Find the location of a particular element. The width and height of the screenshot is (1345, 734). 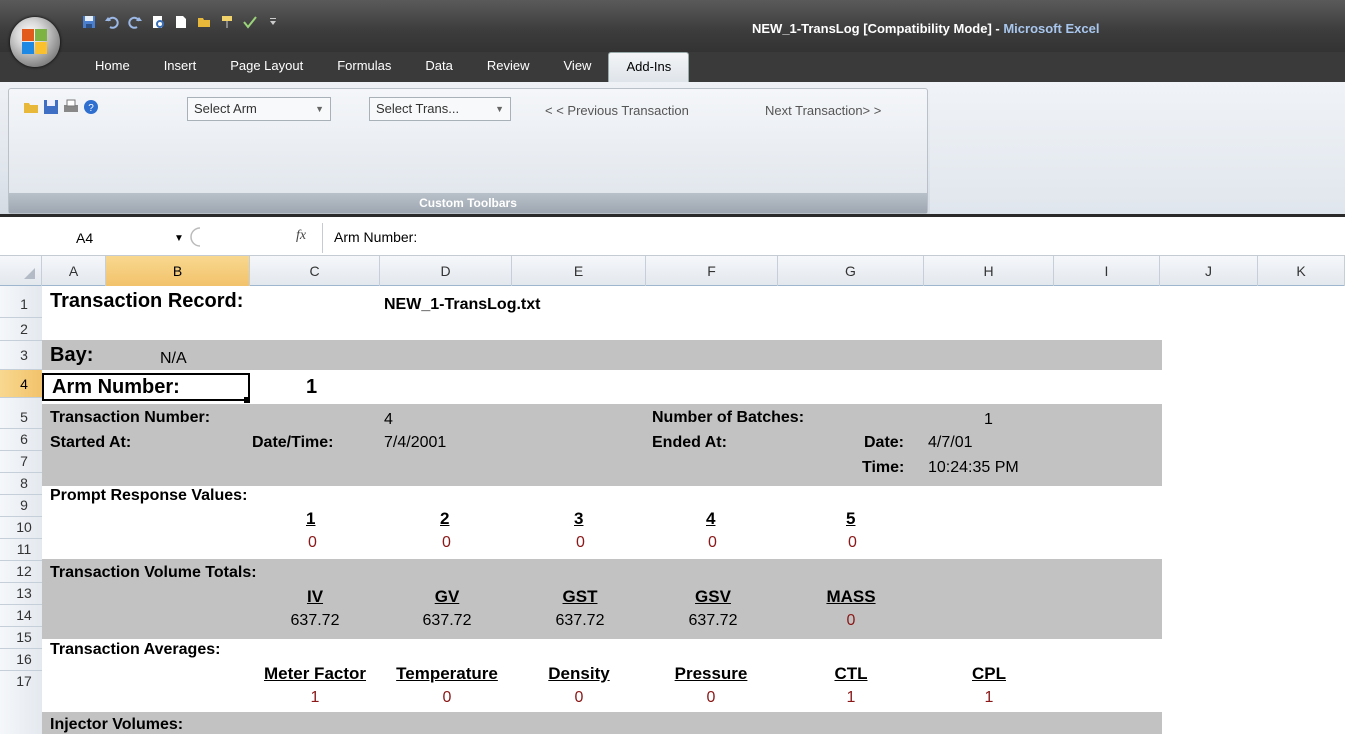

bay-value: N/A is located at coordinates (173, 358).